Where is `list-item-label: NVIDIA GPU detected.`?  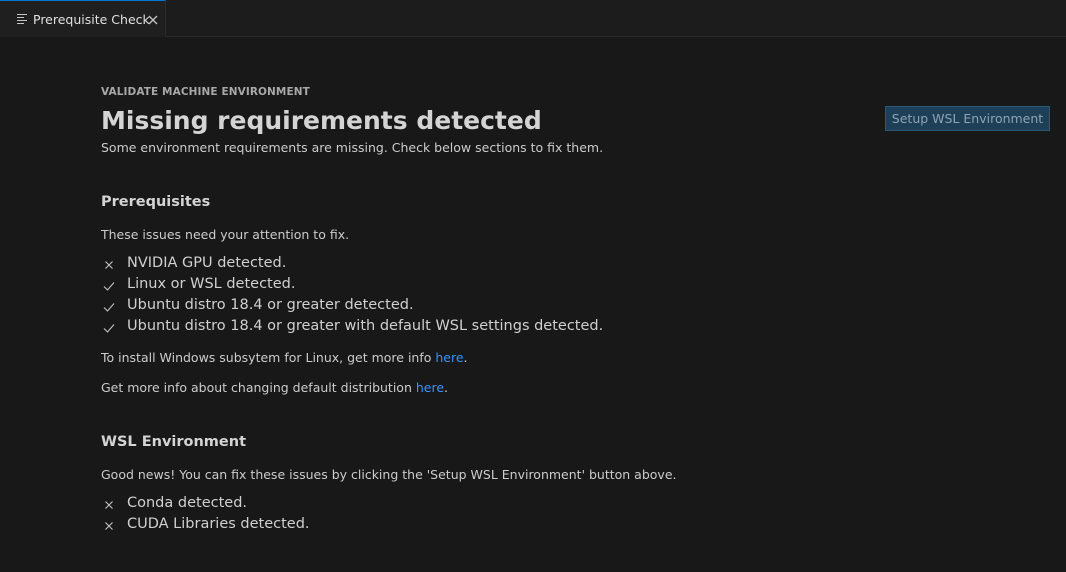 list-item-label: NVIDIA GPU detected. is located at coordinates (207, 263).